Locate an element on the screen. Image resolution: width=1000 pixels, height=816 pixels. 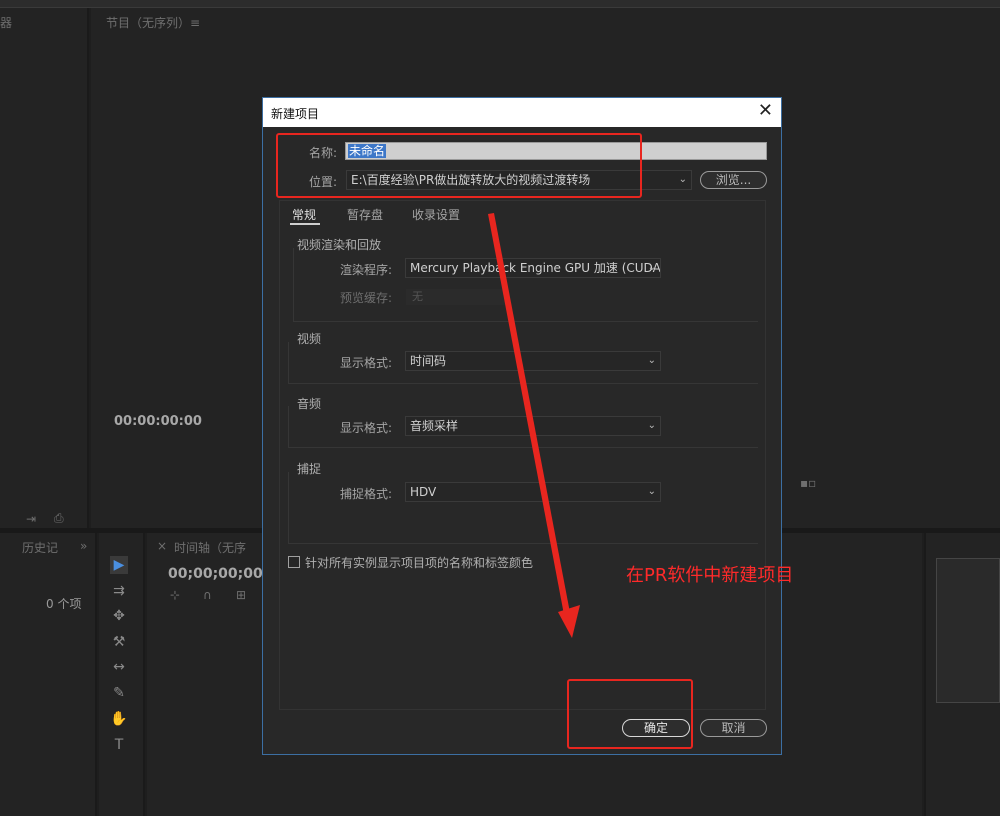
annotation-arrow is located at coordinates (534, 425).